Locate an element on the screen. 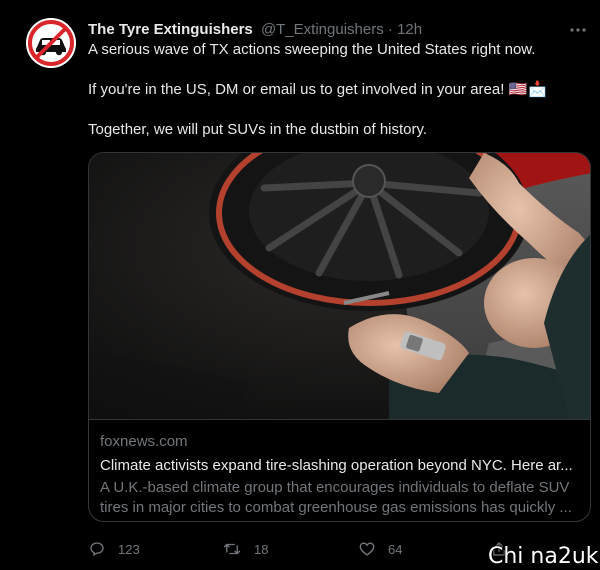 The image size is (600, 570). reply-button: 123 is located at coordinates (114, 549).